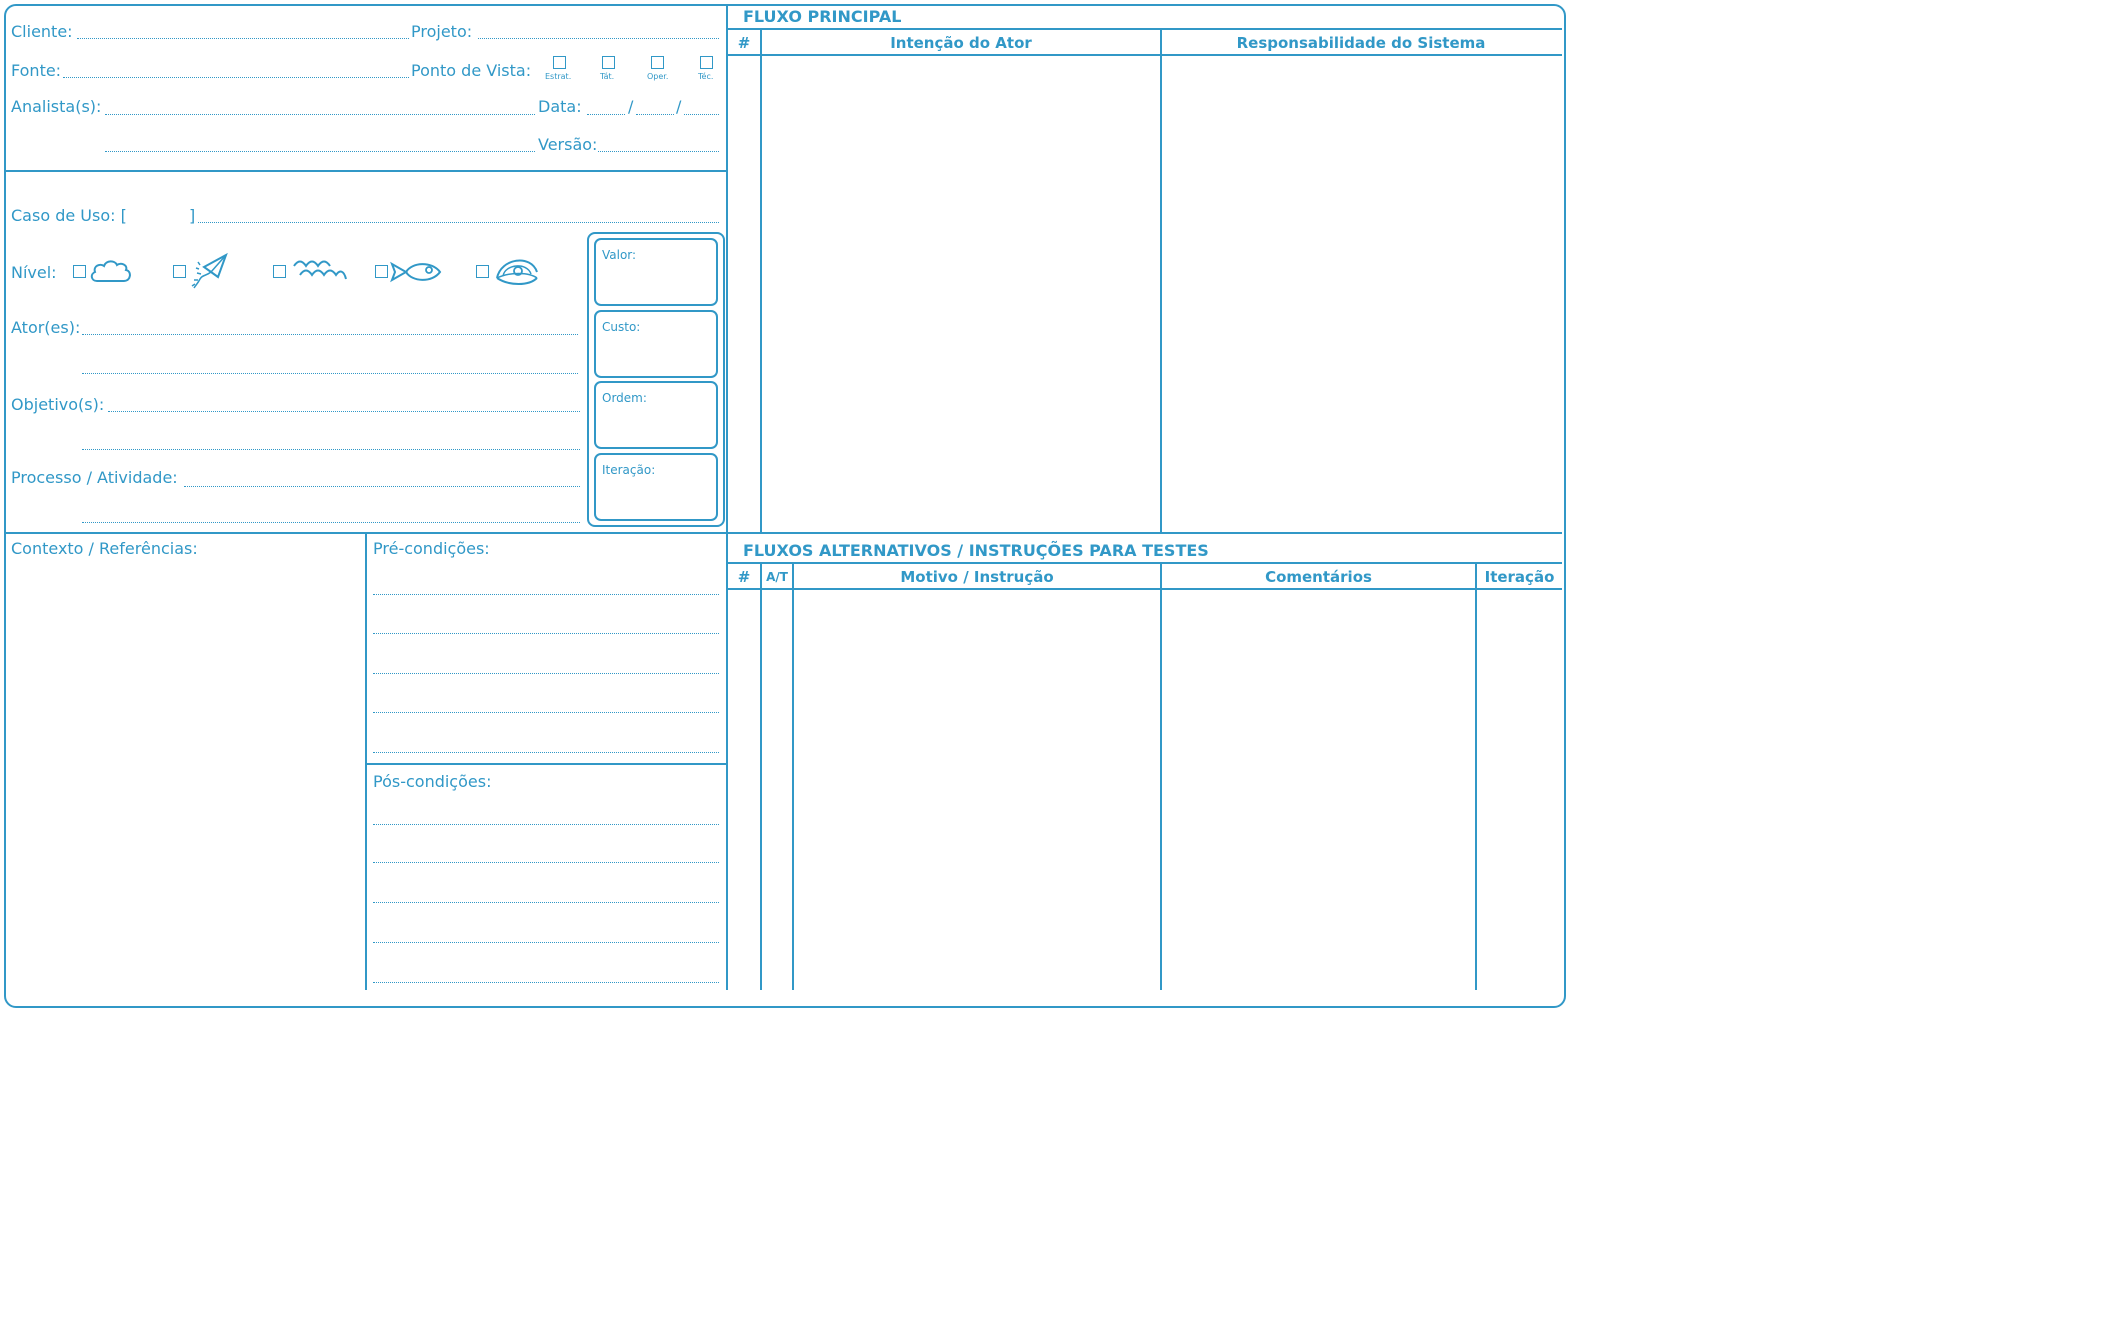 This screenshot has height=1329, width=2109. Describe the element at coordinates (431, 548) in the screenshot. I see `pre-condicoes-label: Pré-condições:` at that location.